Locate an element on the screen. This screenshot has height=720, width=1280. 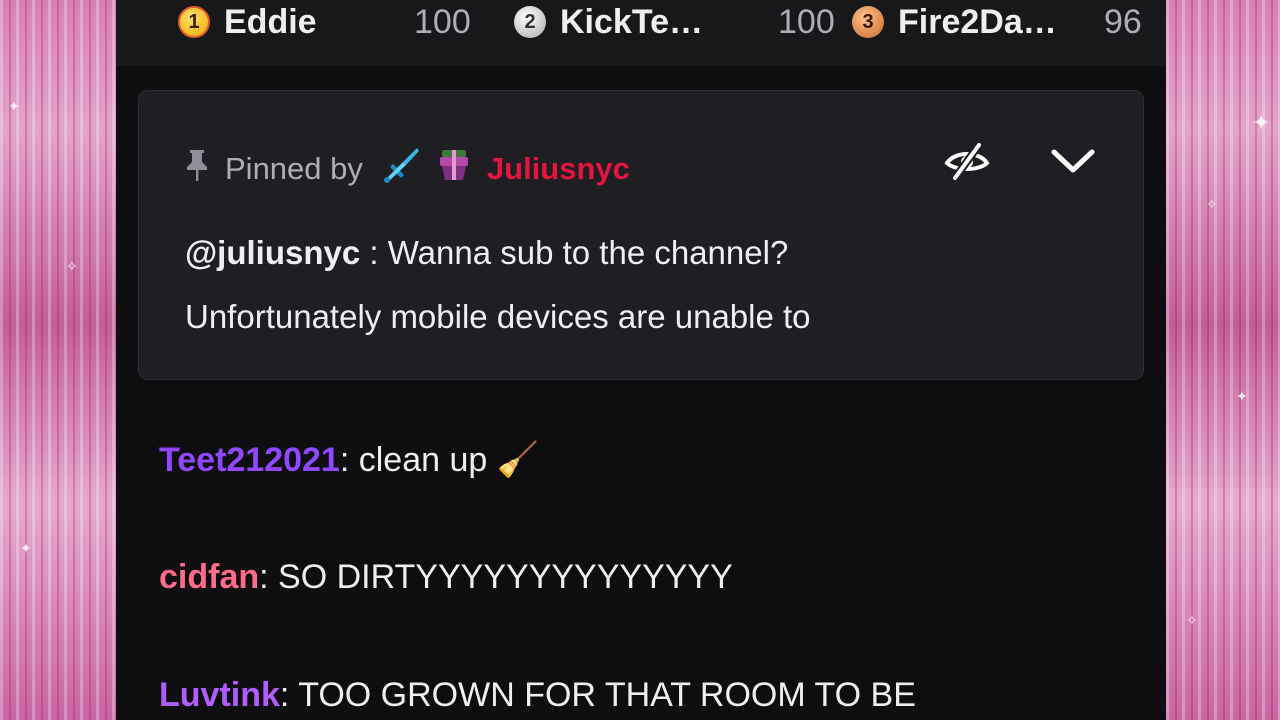
pin-icon is located at coordinates (197, 169).